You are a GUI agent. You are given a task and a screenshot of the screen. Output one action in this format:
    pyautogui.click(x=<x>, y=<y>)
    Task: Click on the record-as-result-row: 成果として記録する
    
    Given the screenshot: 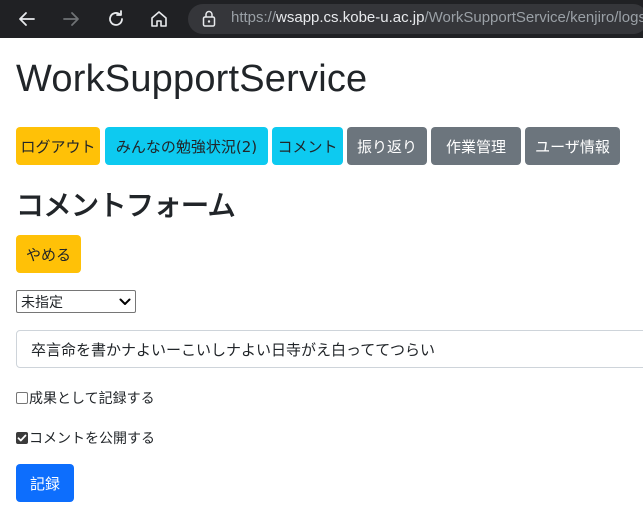 What is the action you would take?
    pyautogui.click(x=85, y=398)
    